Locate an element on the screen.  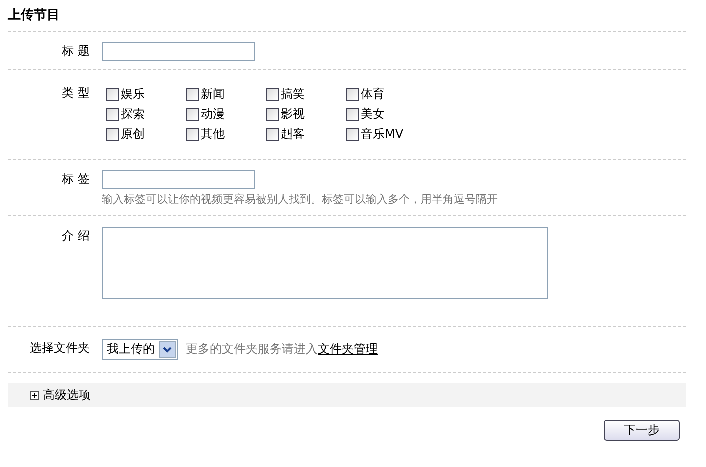
checkbox-label: 新闻 is located at coordinates (213, 94).